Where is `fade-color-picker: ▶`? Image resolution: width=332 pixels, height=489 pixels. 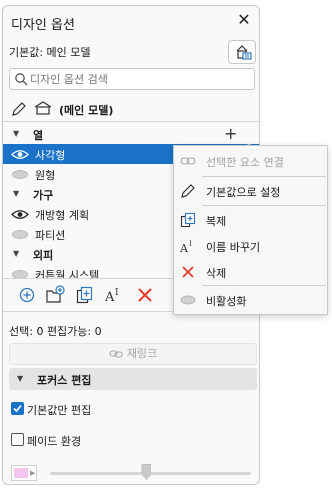
fade-color-picker: ▶ is located at coordinates (24, 473).